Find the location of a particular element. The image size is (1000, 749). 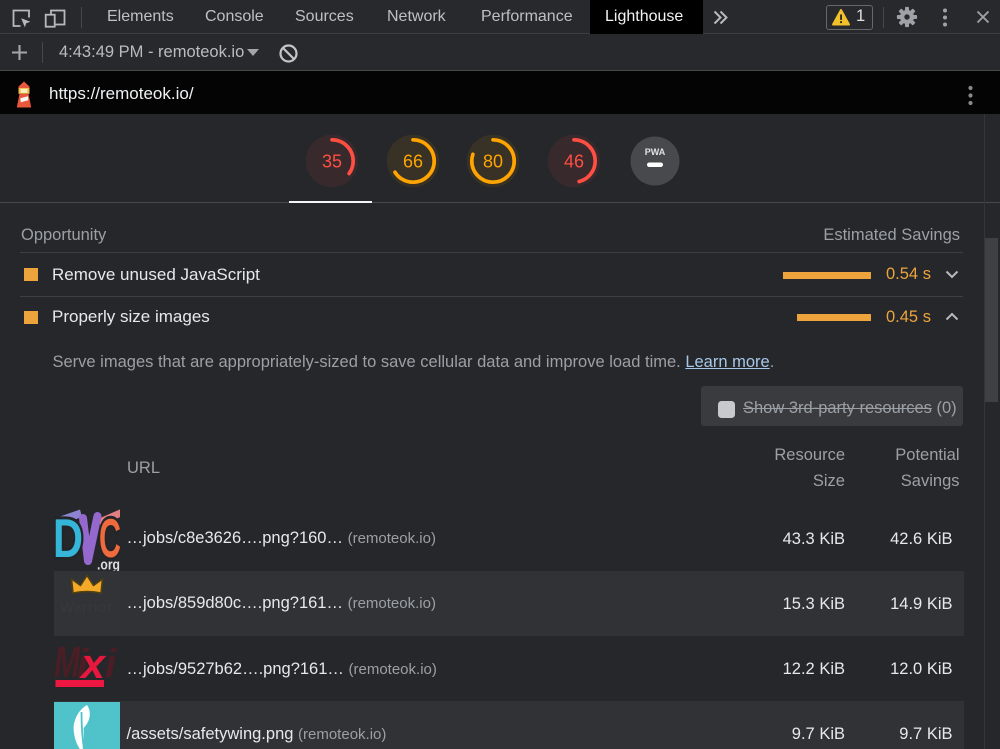

svg-text: 35 is located at coordinates (332, 162).